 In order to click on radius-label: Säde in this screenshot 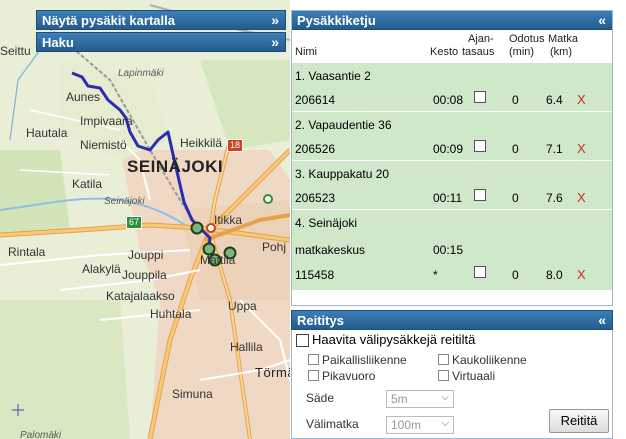, I will do `click(320, 398)`.